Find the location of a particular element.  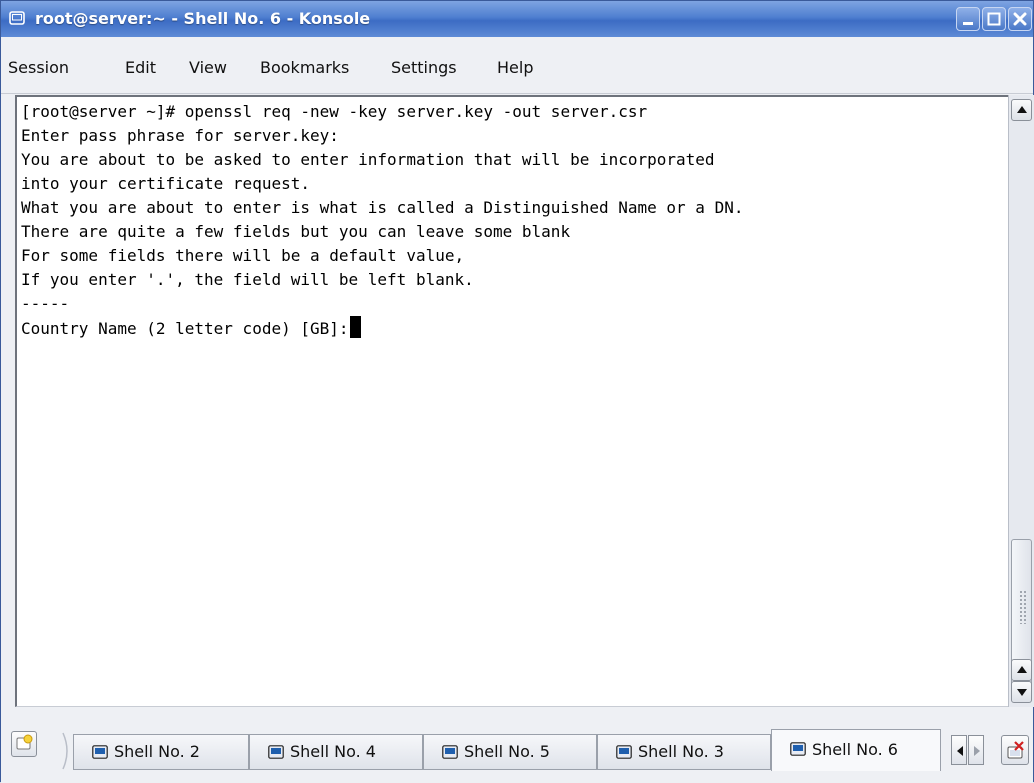

minimize-button is located at coordinates (968, 19).